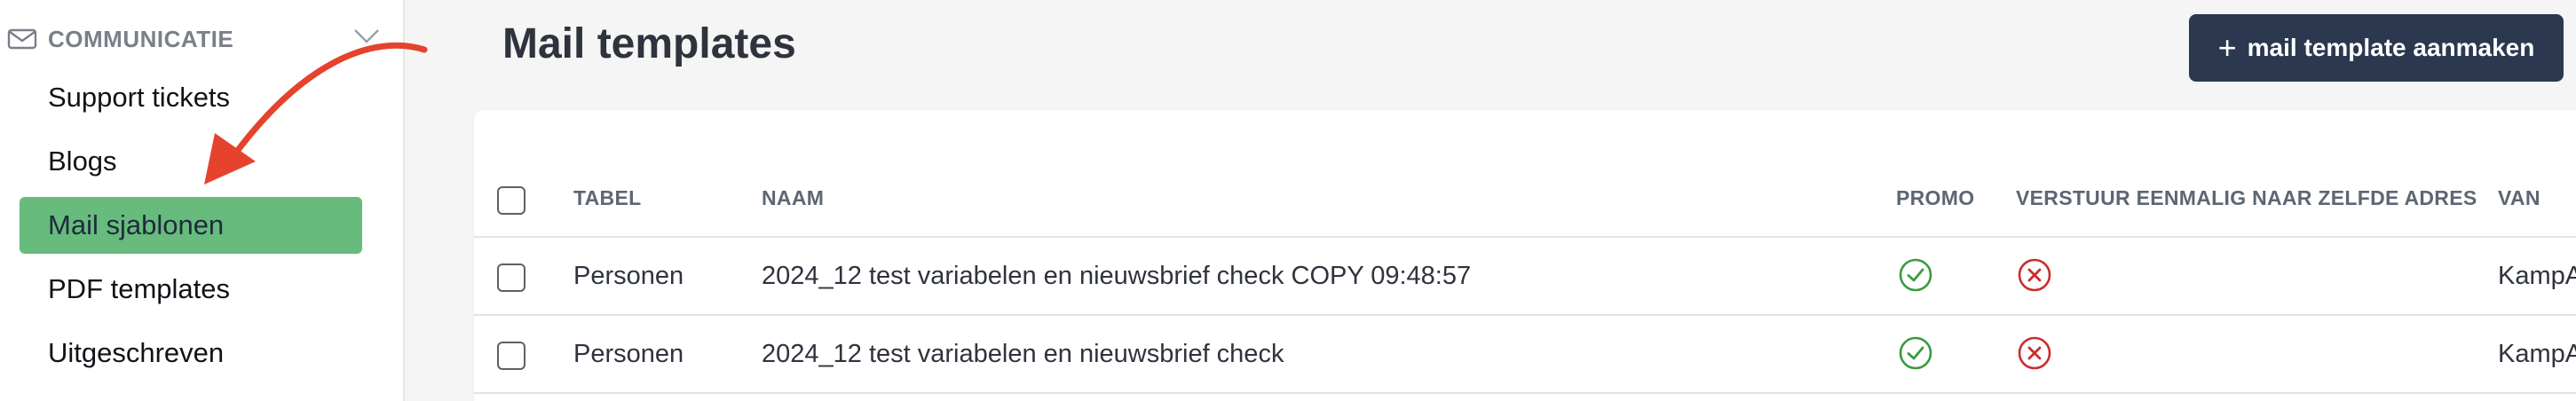  What do you see at coordinates (607, 198) in the screenshot?
I see `column-header-tabel: TABEL` at bounding box center [607, 198].